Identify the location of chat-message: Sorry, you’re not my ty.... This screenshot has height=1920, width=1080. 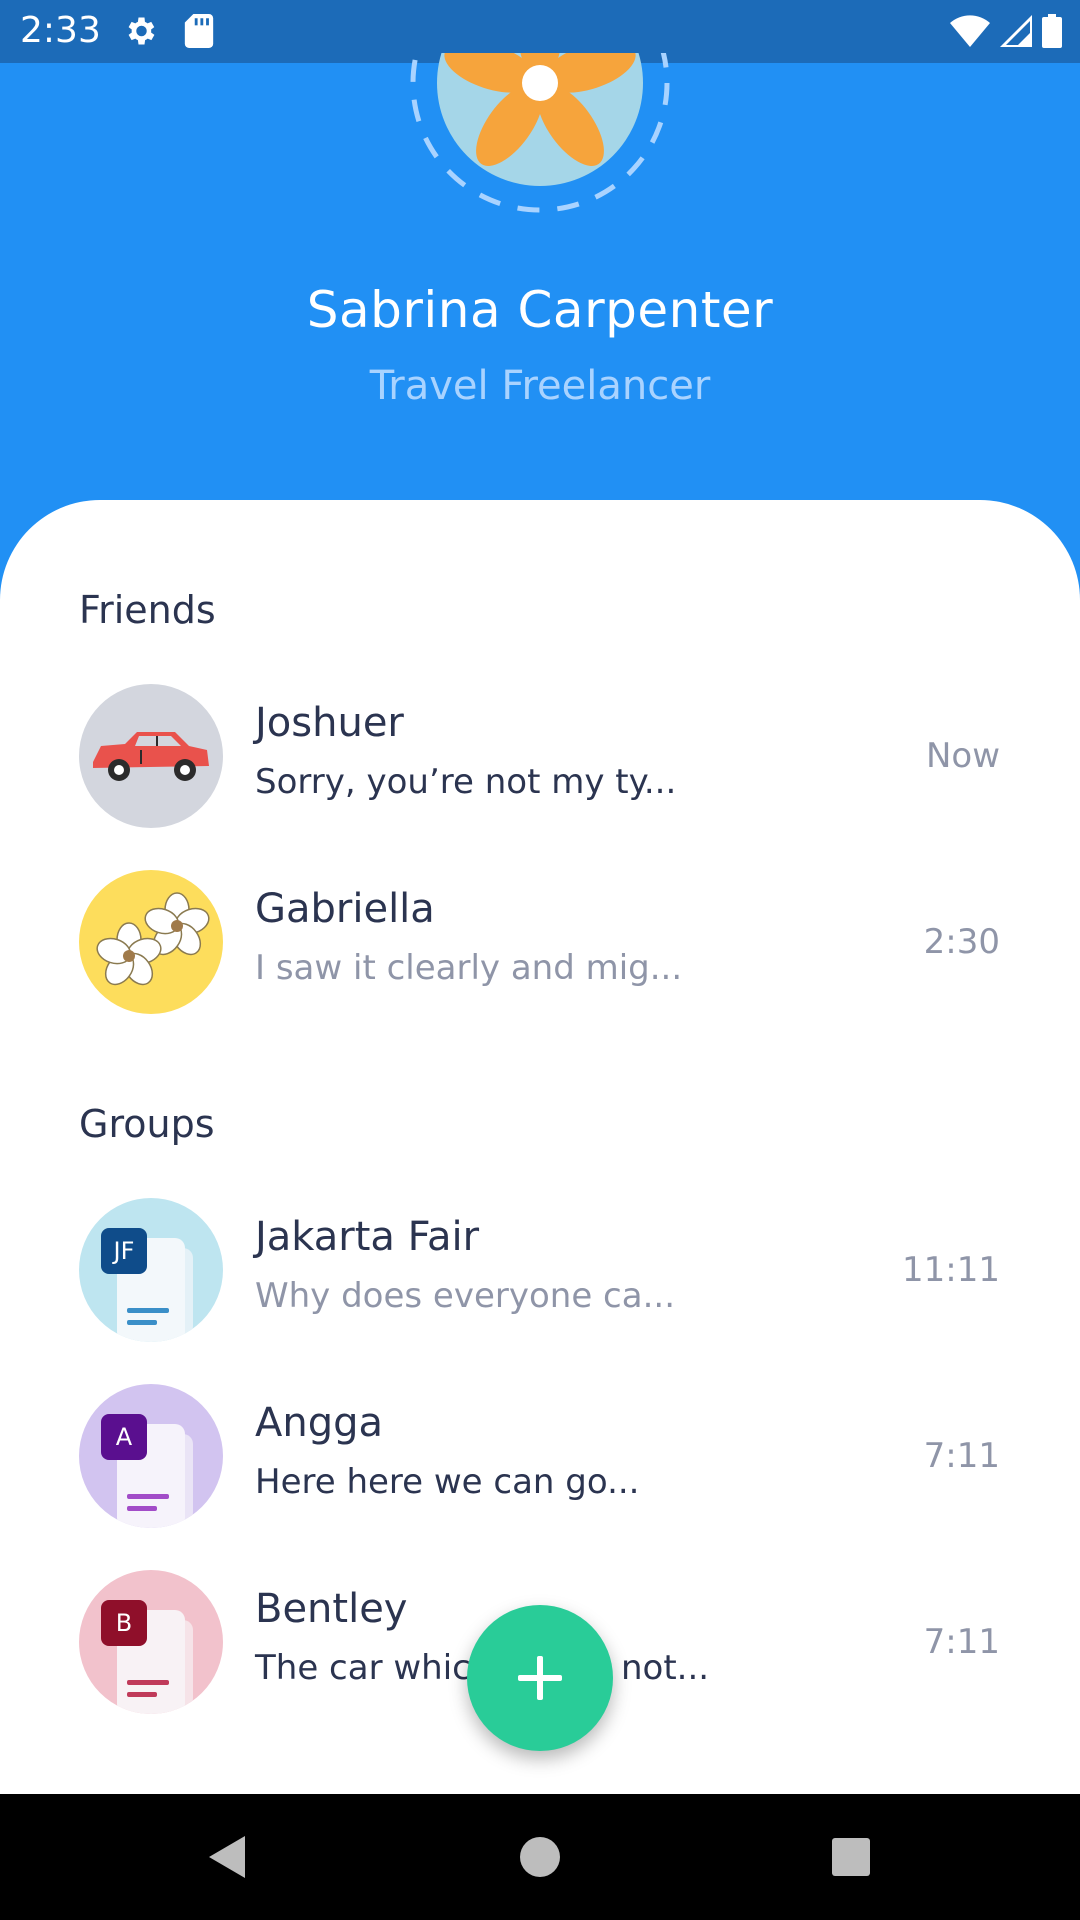
(466, 782).